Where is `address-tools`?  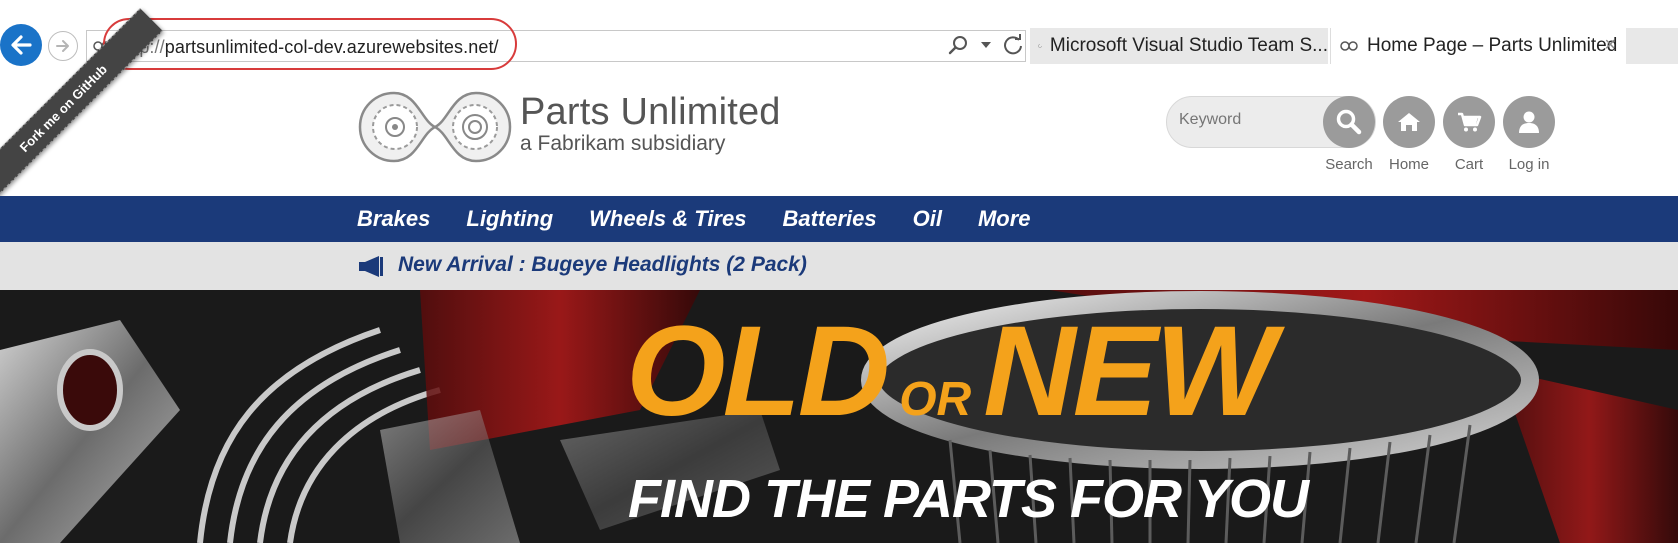 address-tools is located at coordinates (986, 45).